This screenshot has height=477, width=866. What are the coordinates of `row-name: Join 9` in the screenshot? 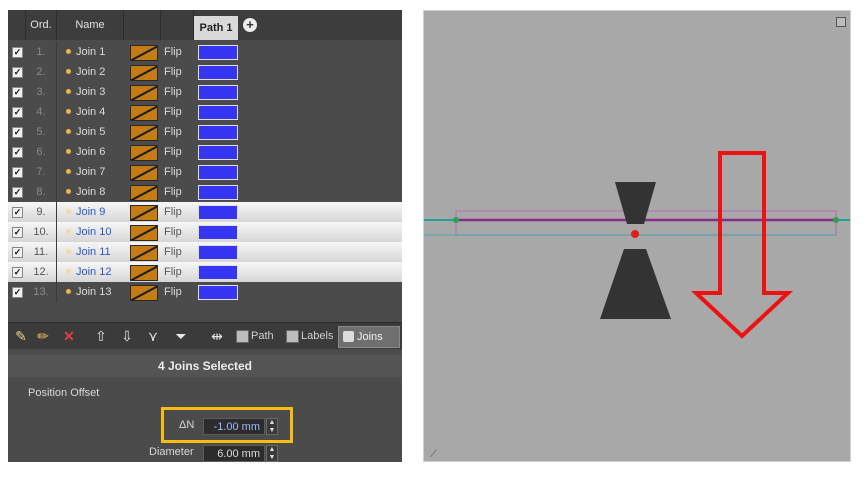 It's located at (90, 212).